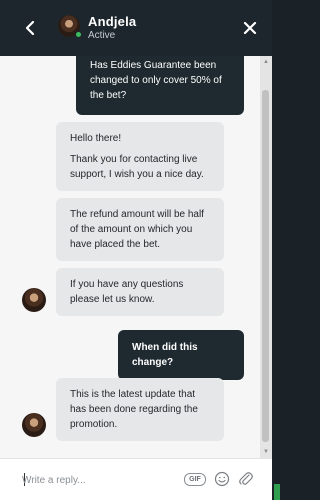 This screenshot has width=320, height=500. I want to click on reply-composer: GIF, so click(136, 479).